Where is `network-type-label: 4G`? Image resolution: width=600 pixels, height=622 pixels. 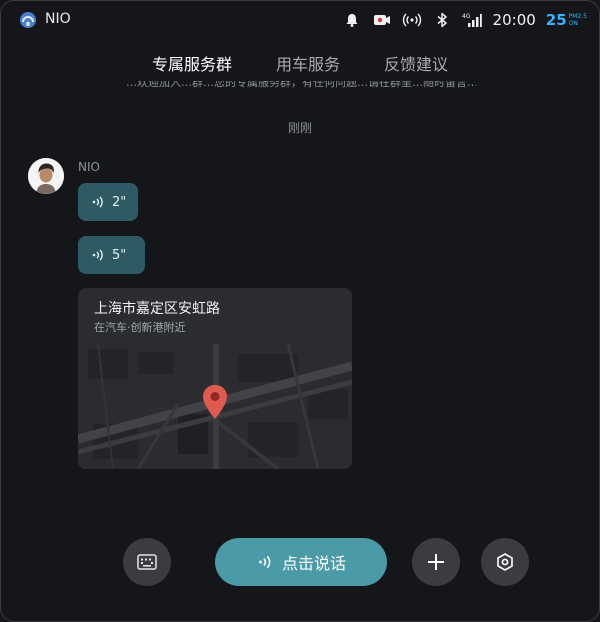 network-type-label: 4G is located at coordinates (466, 16).